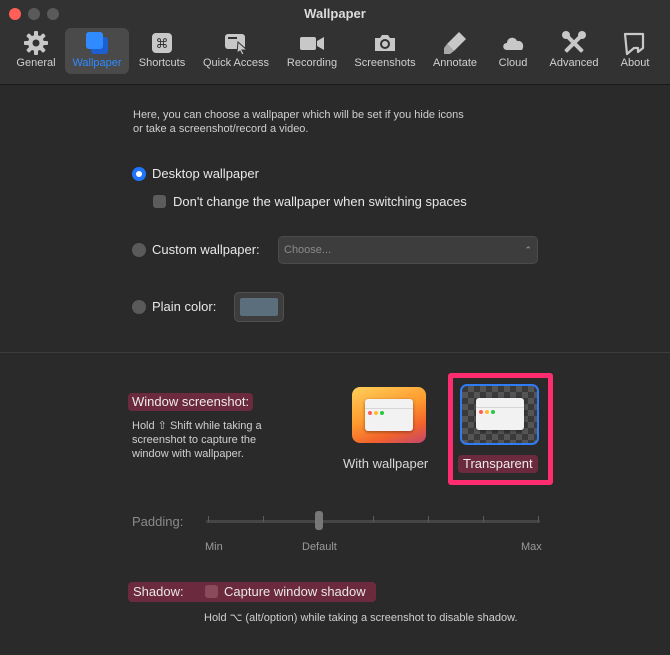  I want to click on quick-access-icon, so click(237, 45).